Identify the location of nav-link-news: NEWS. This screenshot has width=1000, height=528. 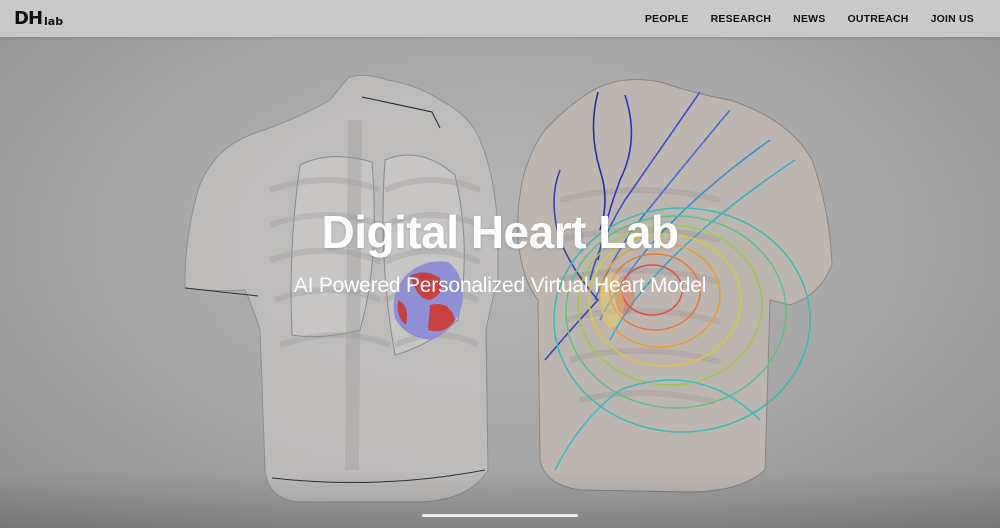
(809, 19).